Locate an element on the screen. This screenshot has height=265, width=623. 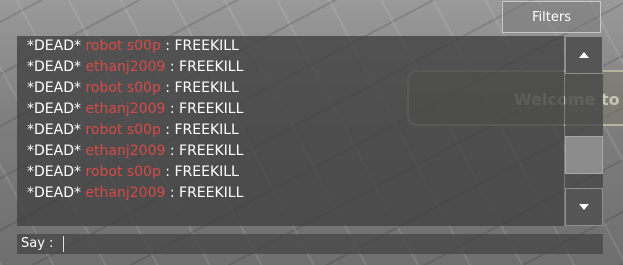
filters-label: Filters is located at coordinates (551, 17).